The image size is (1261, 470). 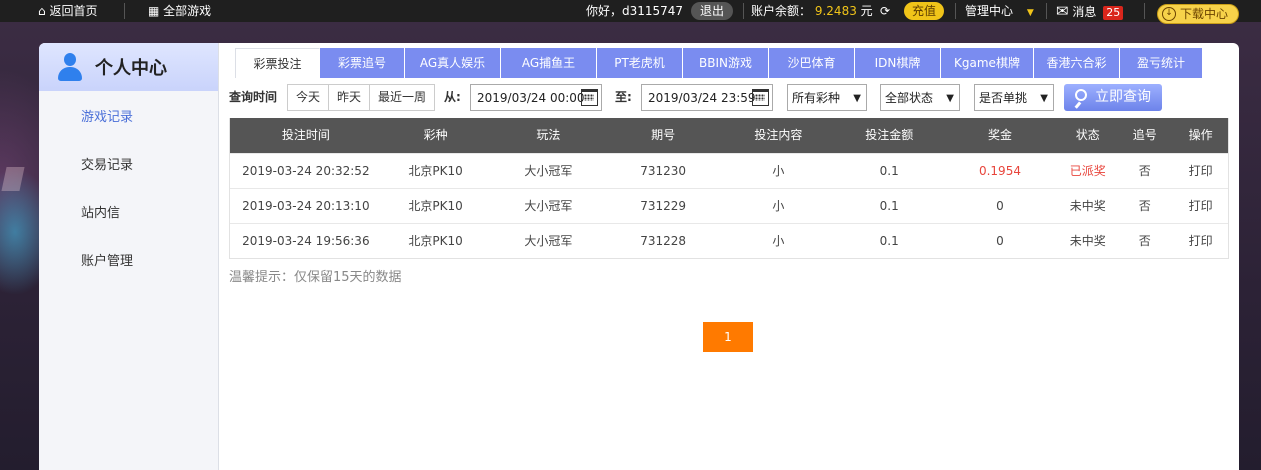 I want to click on home-link: ⌂ 返回首页, so click(x=67, y=11).